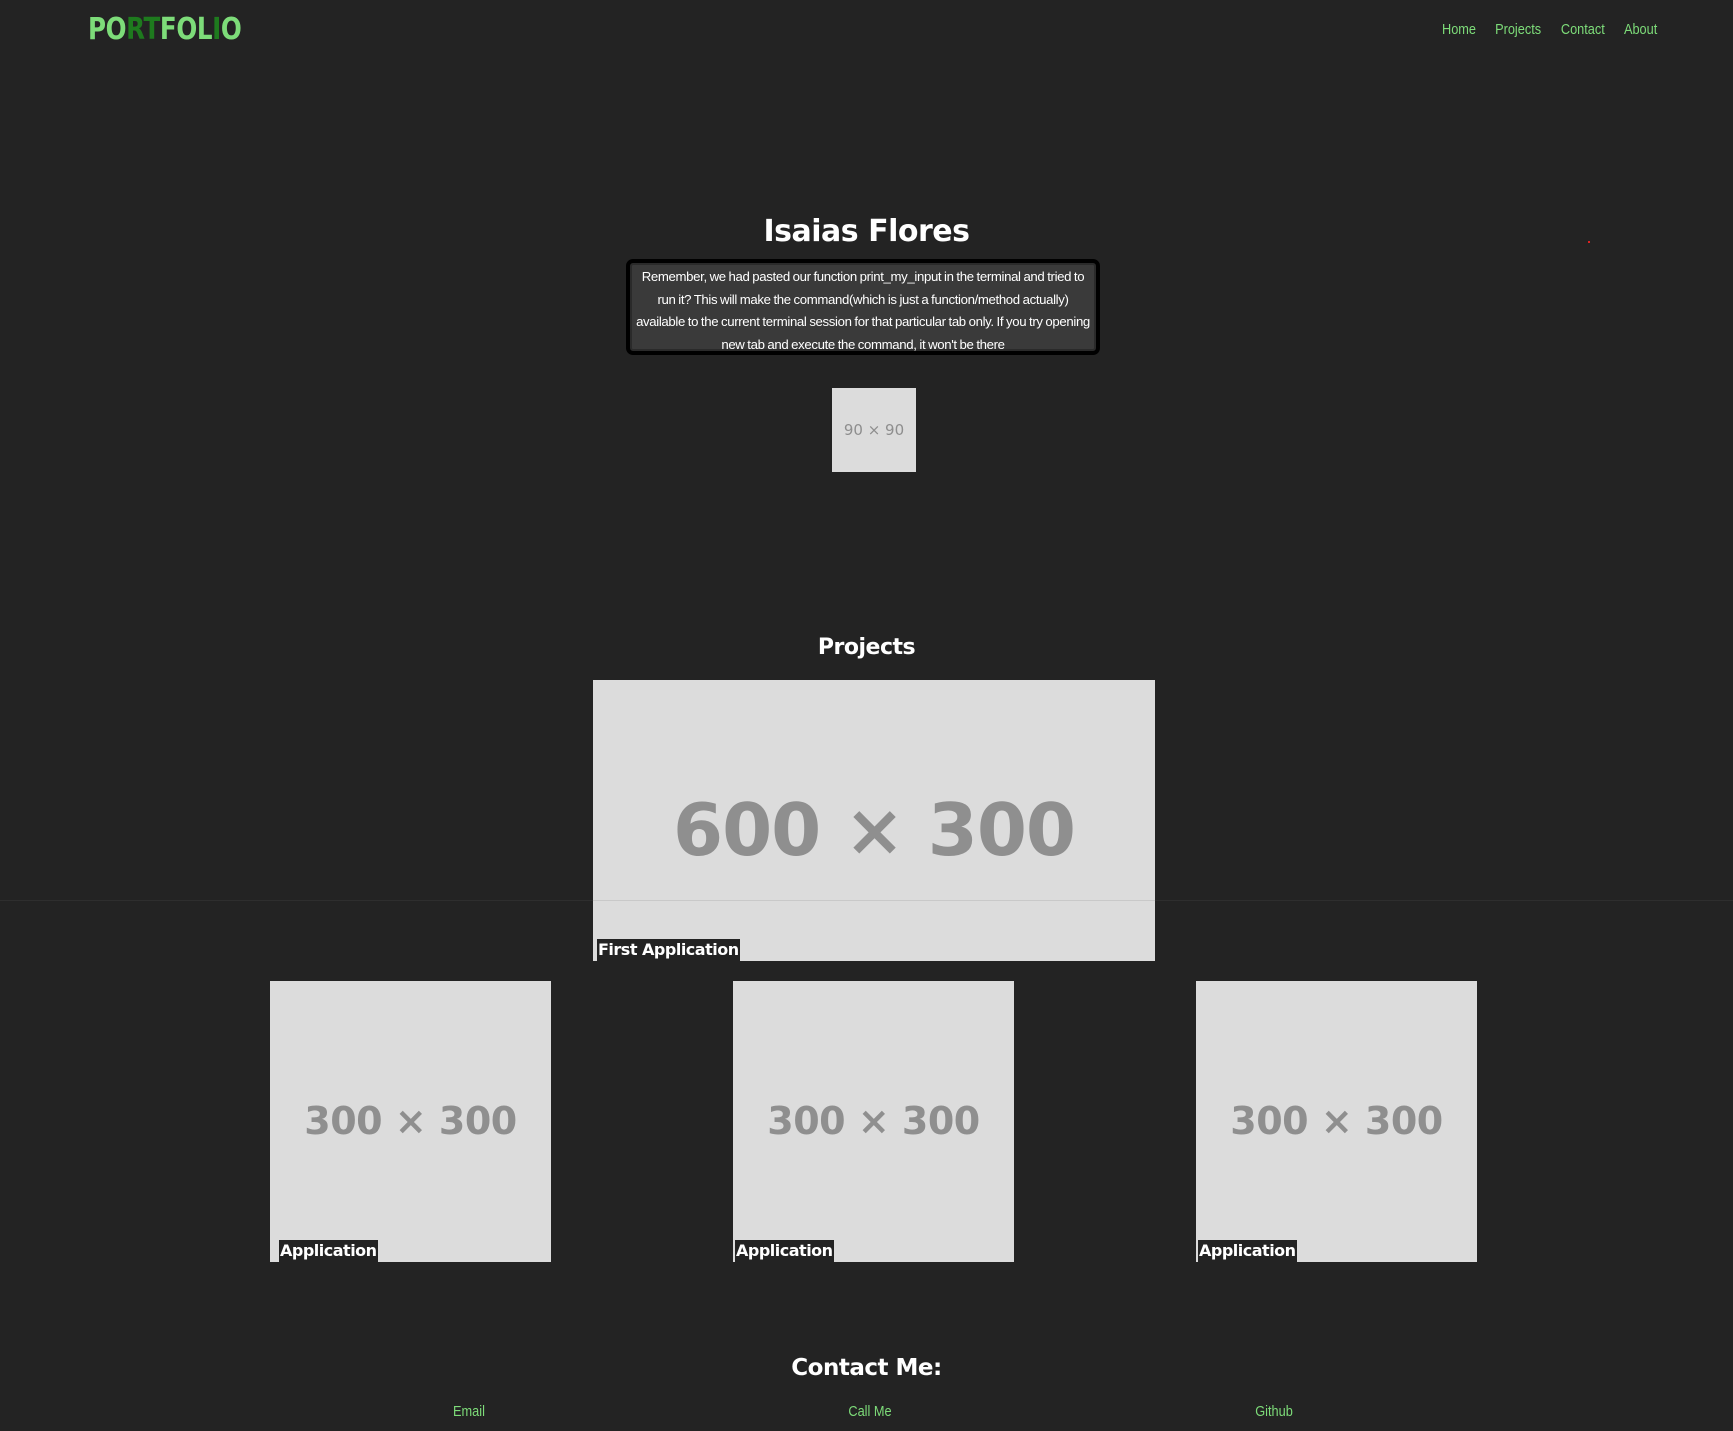 The width and height of the screenshot is (1733, 1431). What do you see at coordinates (469, 1412) in the screenshot?
I see `contact-email-link: Email` at bounding box center [469, 1412].